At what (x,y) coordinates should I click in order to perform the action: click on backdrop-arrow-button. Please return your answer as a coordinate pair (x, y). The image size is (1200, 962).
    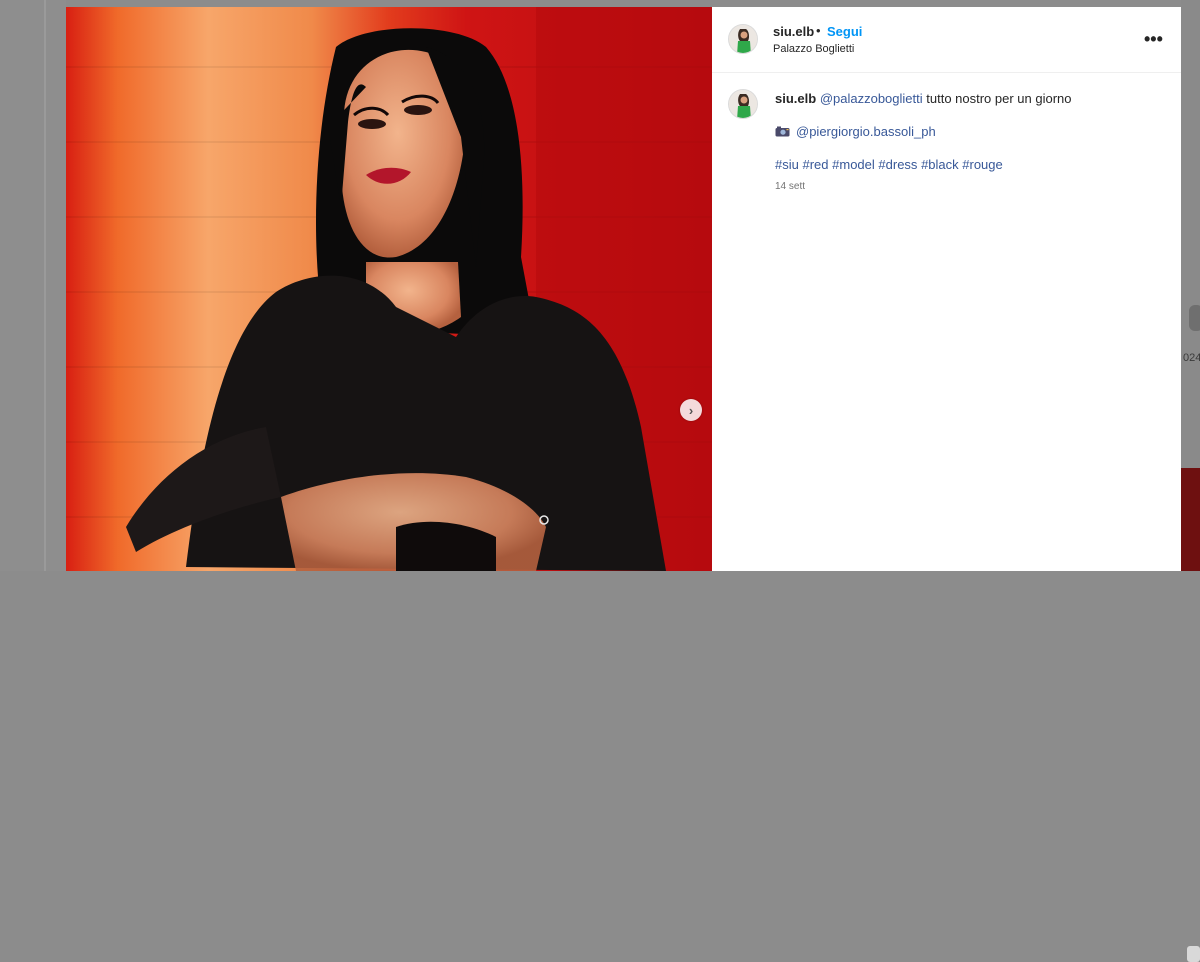
    Looking at the image, I should click on (1194, 318).